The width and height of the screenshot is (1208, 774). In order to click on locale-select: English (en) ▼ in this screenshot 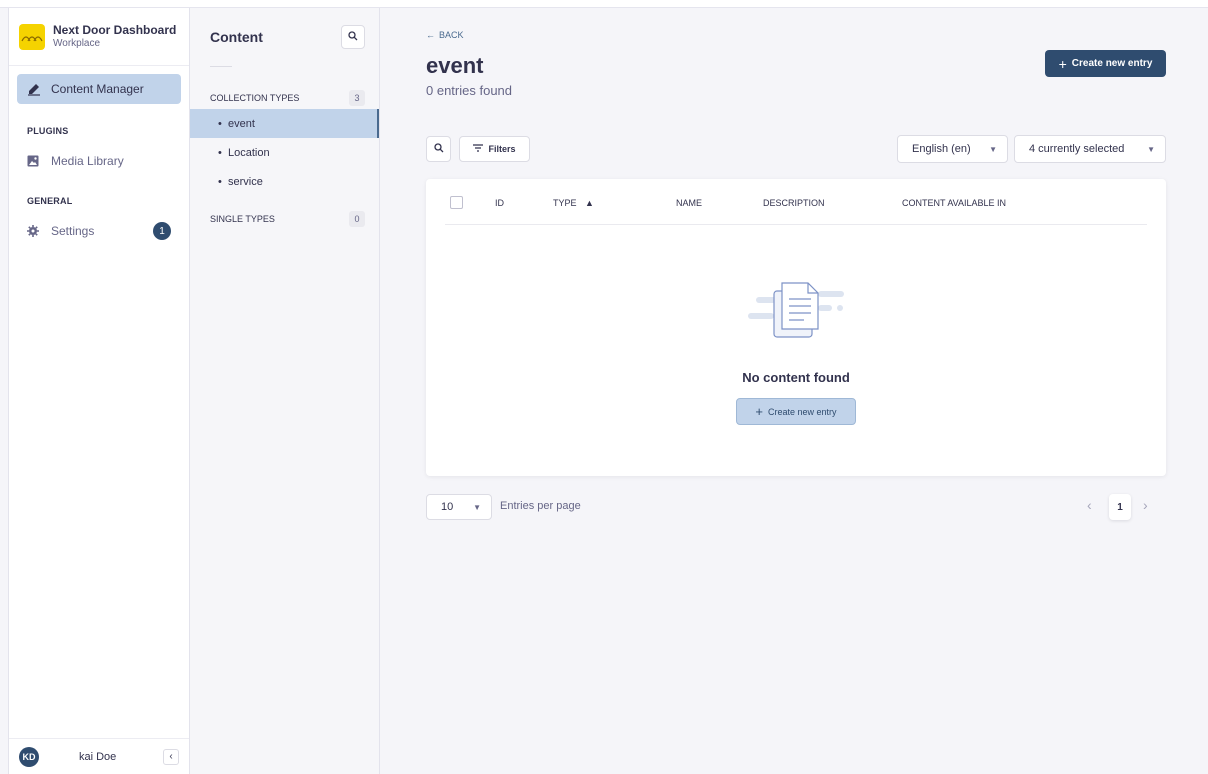, I will do `click(952, 149)`.